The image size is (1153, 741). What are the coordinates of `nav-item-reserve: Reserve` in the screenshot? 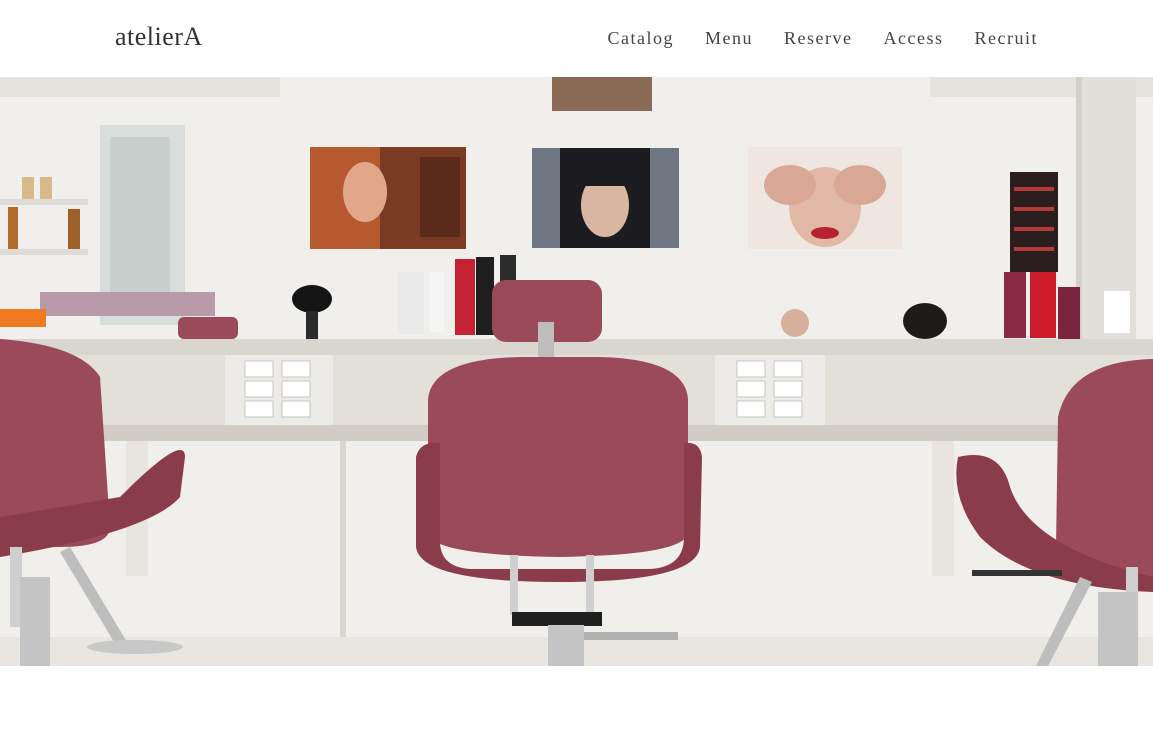 It's located at (818, 38).